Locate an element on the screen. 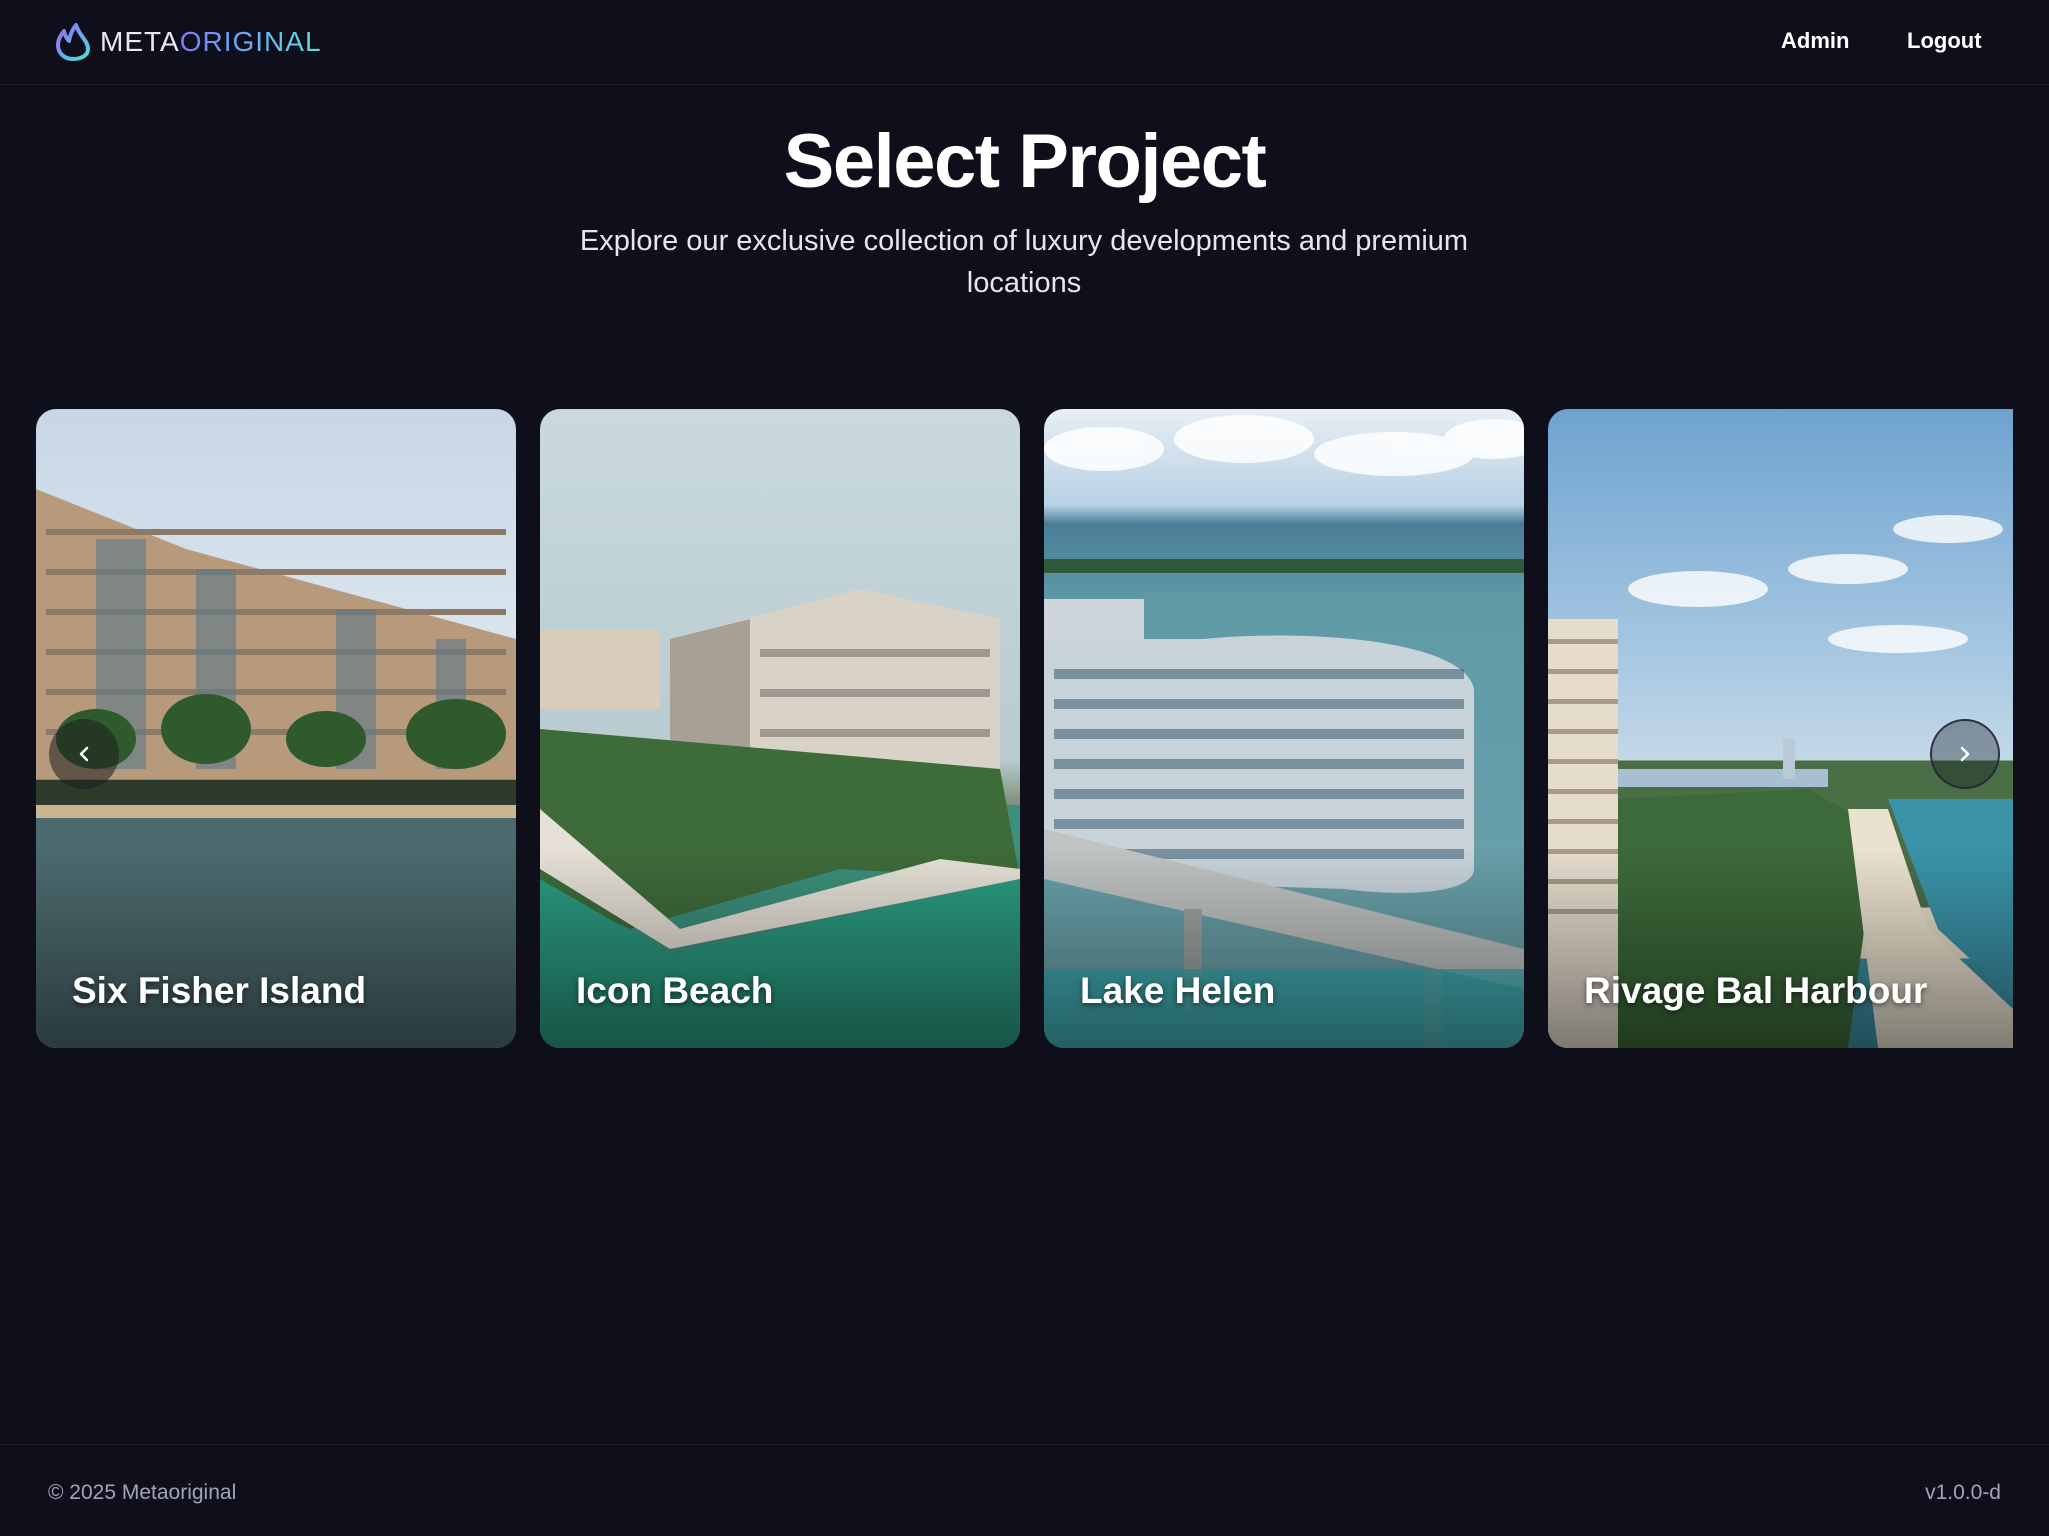  logo-wordmark: METAORIGINAL is located at coordinates (211, 42).